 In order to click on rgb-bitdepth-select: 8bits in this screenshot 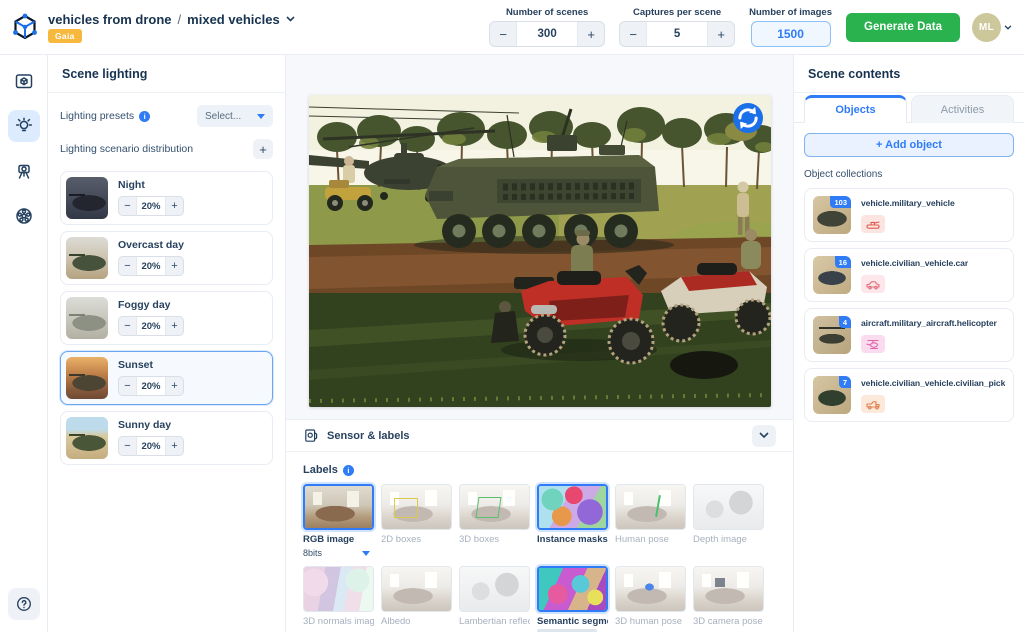, I will do `click(338, 553)`.